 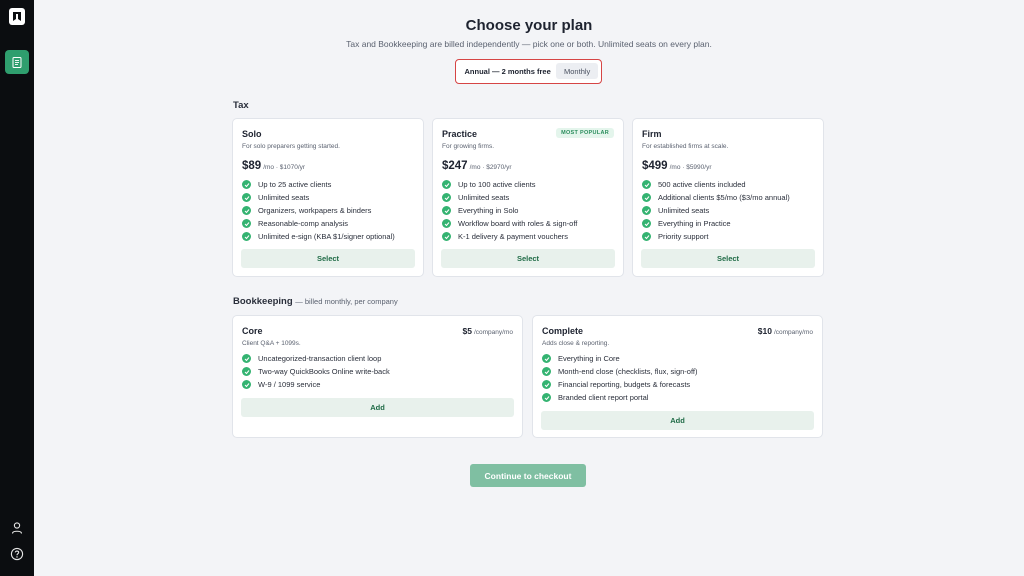 I want to click on plan-price: $10/company/mo, so click(x=785, y=331).